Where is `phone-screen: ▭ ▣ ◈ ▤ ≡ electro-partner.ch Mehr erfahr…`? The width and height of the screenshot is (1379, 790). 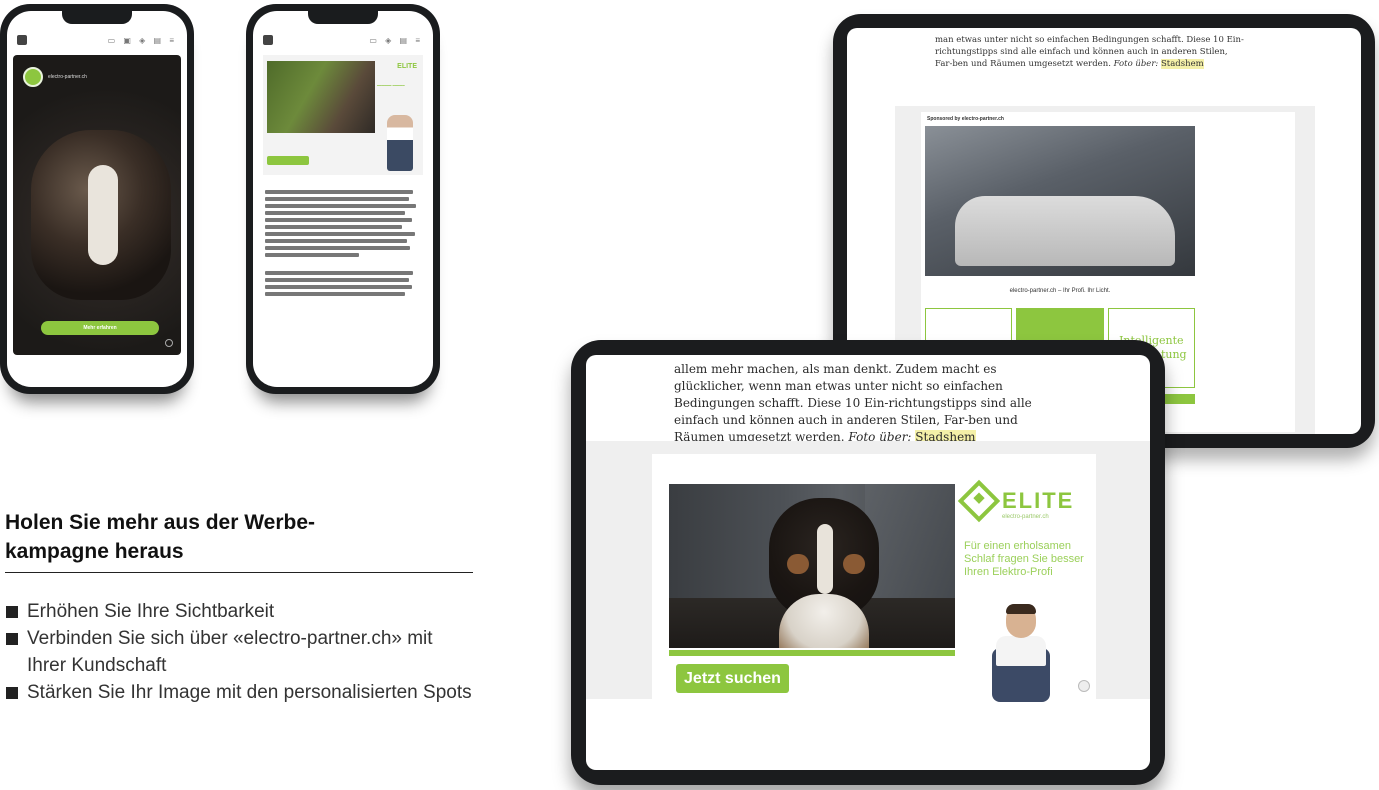 phone-screen: ▭ ▣ ◈ ▤ ≡ electro-partner.ch Mehr erfahr… is located at coordinates (97, 199).